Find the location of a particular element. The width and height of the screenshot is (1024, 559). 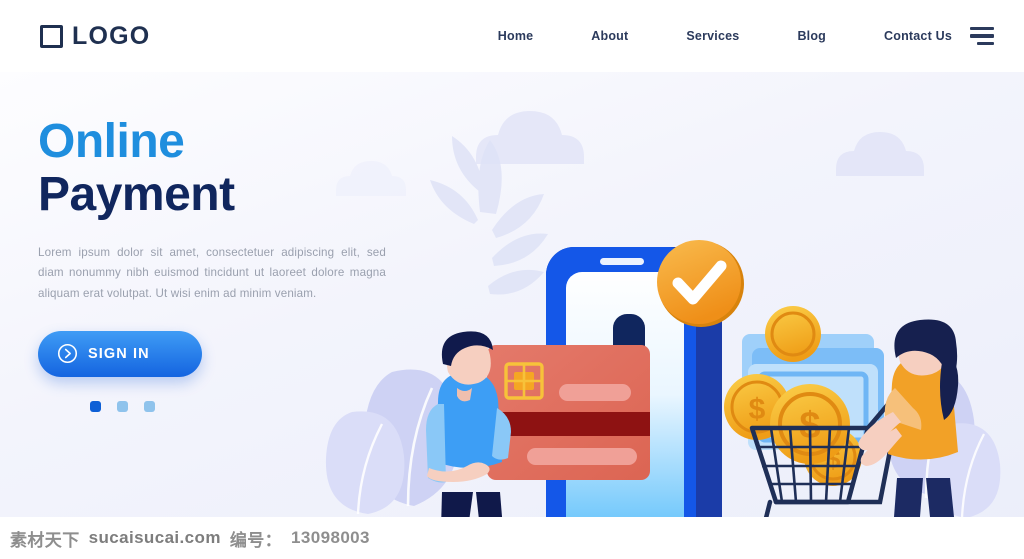

sign-in-label: SIGN IN is located at coordinates (119, 353).